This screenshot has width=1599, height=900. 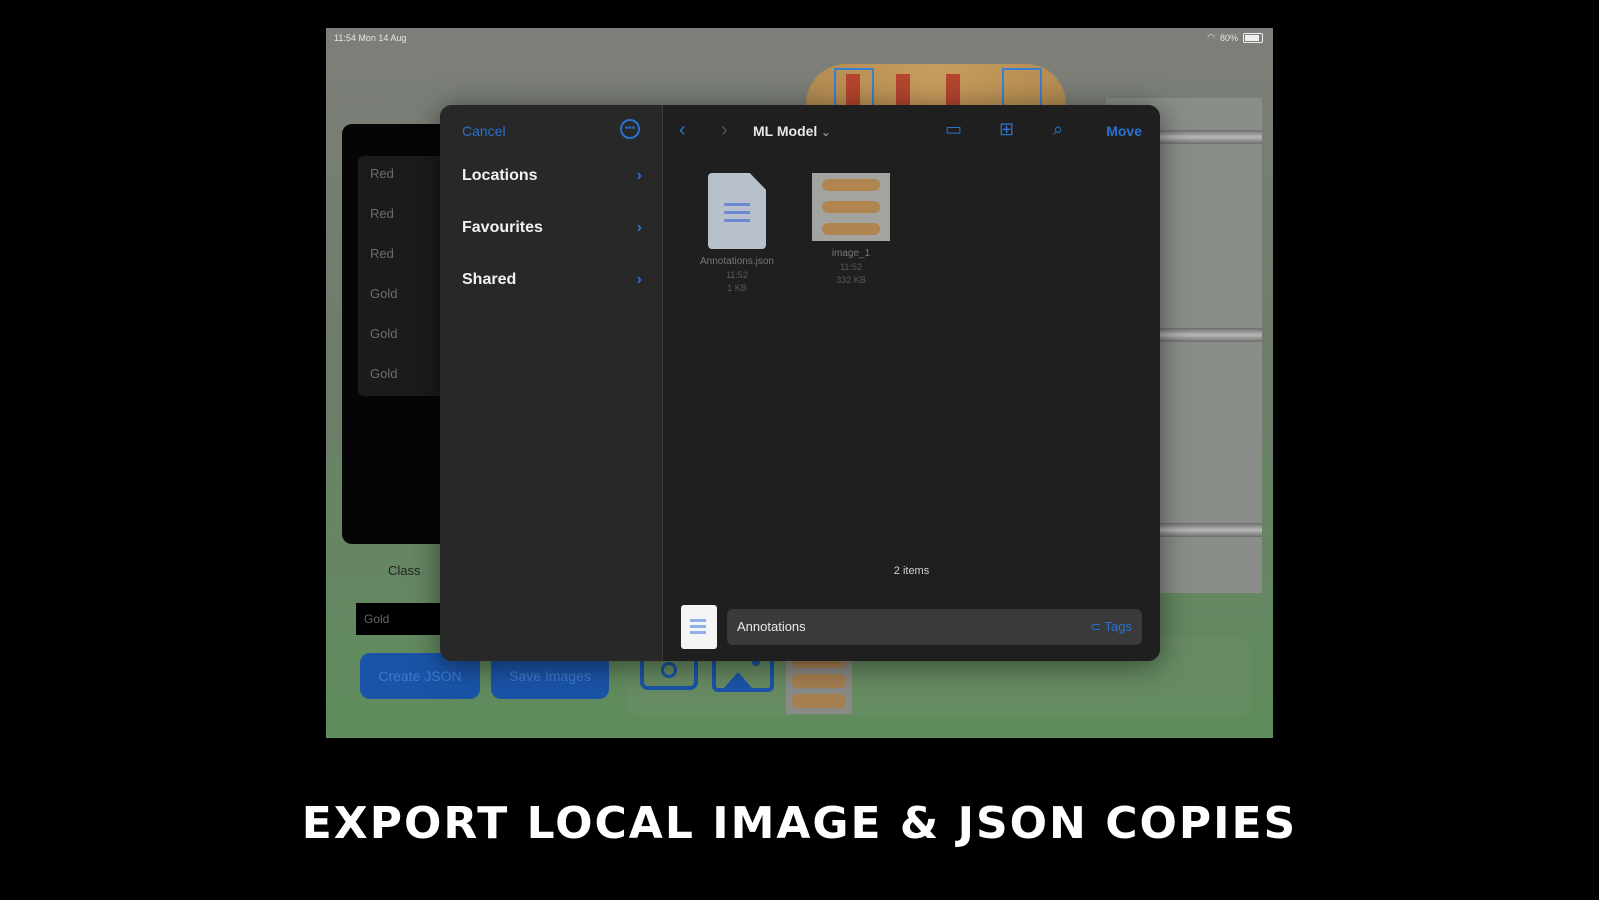 I want to click on document-thumbnail-icon, so click(x=699, y=627).